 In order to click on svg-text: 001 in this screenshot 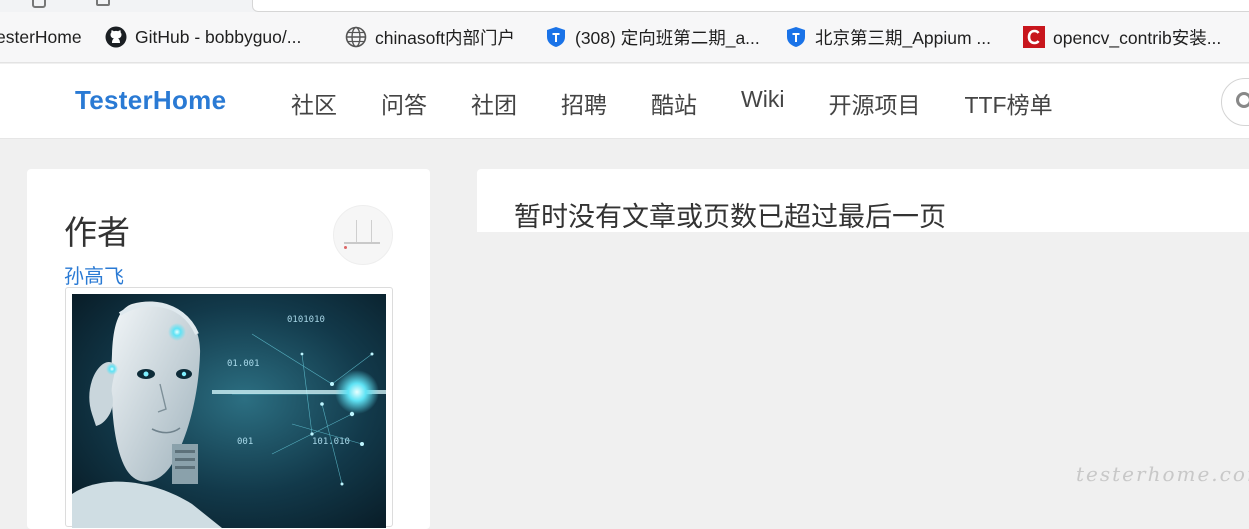, I will do `click(245, 442)`.